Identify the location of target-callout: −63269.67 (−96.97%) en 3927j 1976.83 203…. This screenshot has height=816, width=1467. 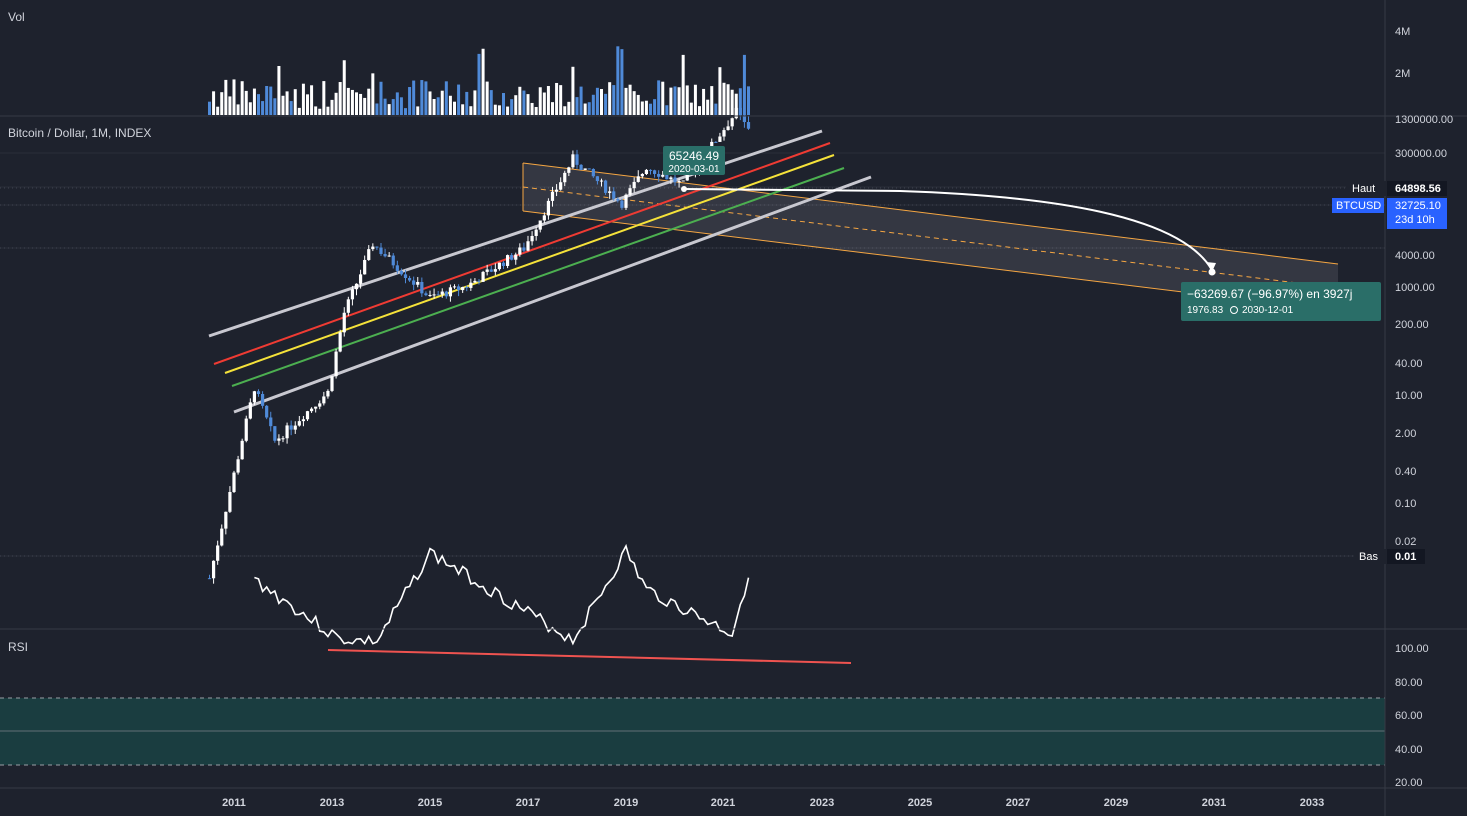
(1281, 301).